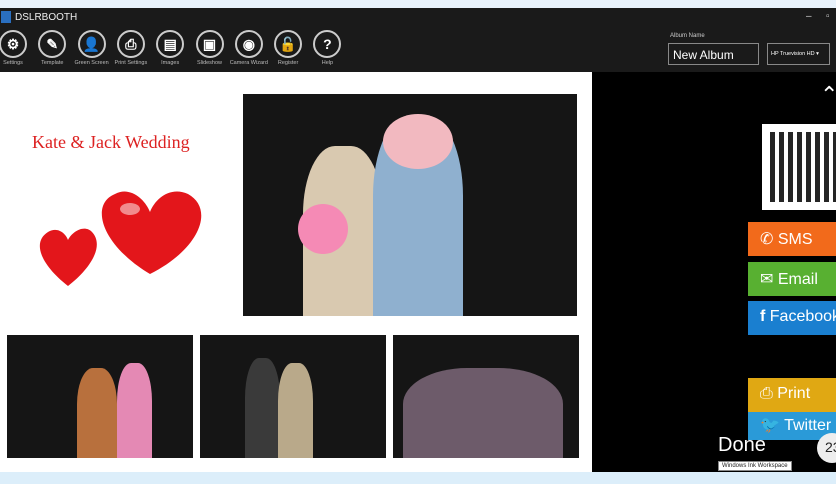 This screenshot has height=484, width=836. I want to click on album-name-label: Album Name, so click(687, 36).